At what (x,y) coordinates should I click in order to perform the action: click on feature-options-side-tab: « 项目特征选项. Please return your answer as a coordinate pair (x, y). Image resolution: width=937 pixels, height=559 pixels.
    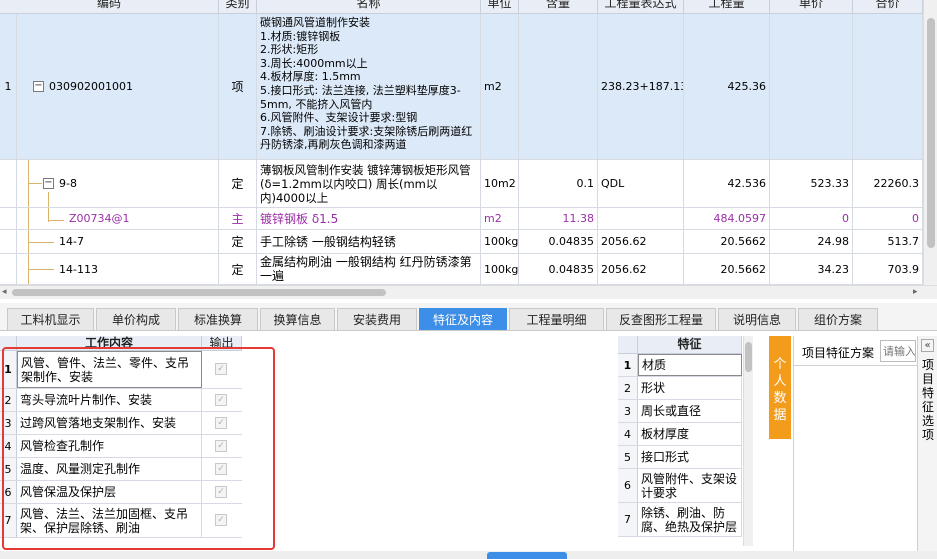
    Looking at the image, I should click on (927, 447).